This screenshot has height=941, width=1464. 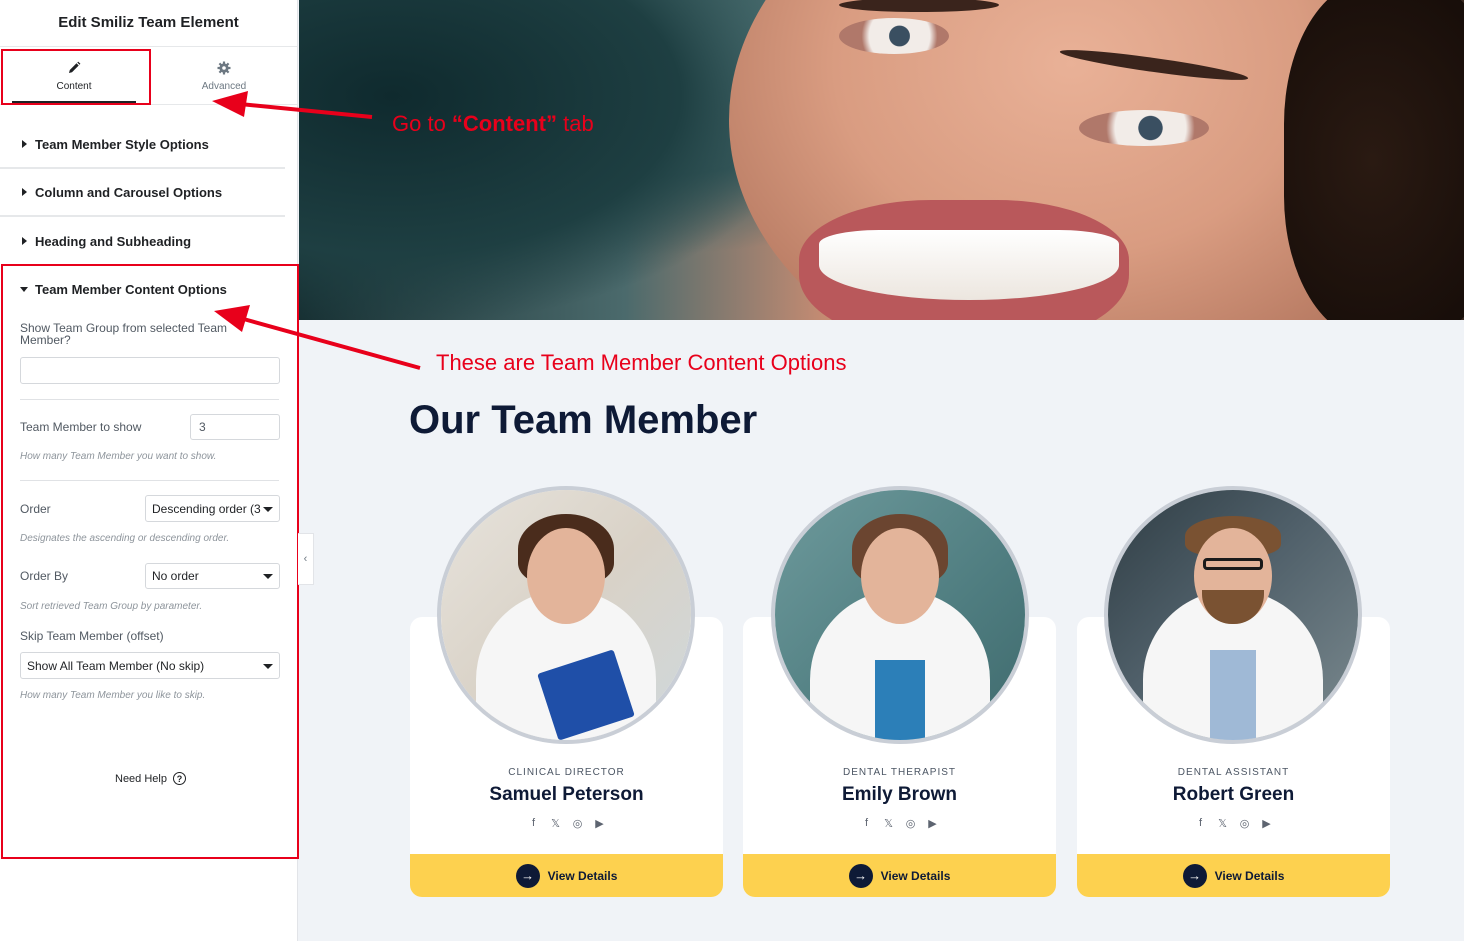 What do you see at coordinates (113, 695) in the screenshot?
I see `skip-help: How many Team Member you like to skip.` at bounding box center [113, 695].